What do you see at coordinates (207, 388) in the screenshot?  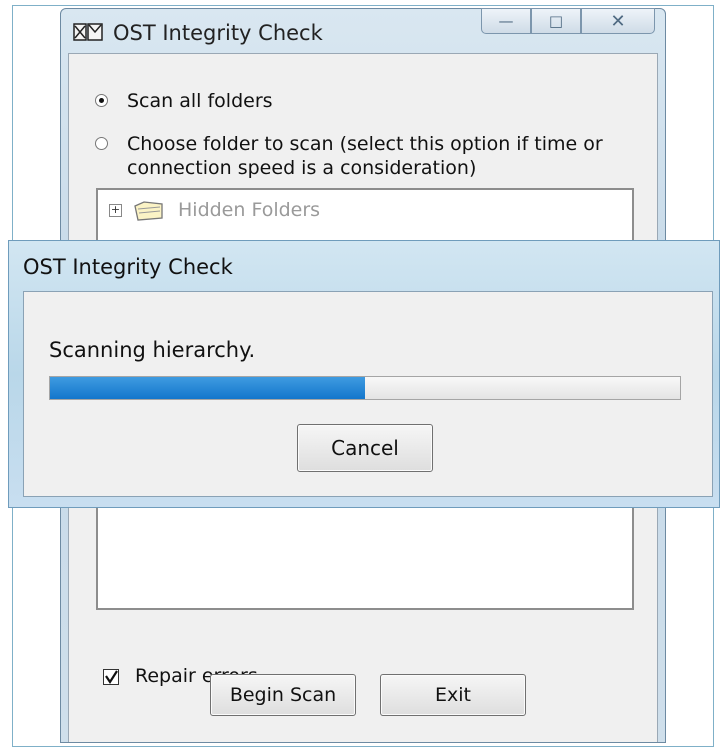 I see `progress-fill` at bounding box center [207, 388].